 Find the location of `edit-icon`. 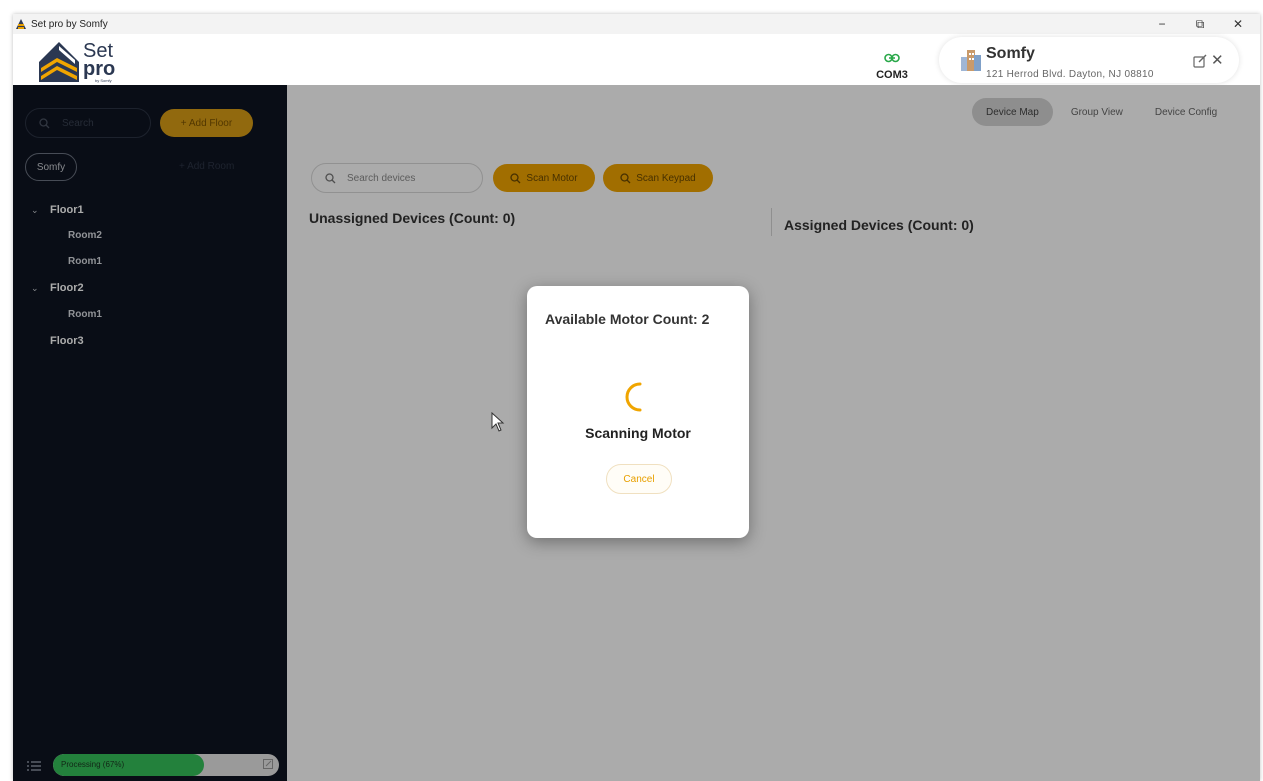

edit-icon is located at coordinates (1200, 61).